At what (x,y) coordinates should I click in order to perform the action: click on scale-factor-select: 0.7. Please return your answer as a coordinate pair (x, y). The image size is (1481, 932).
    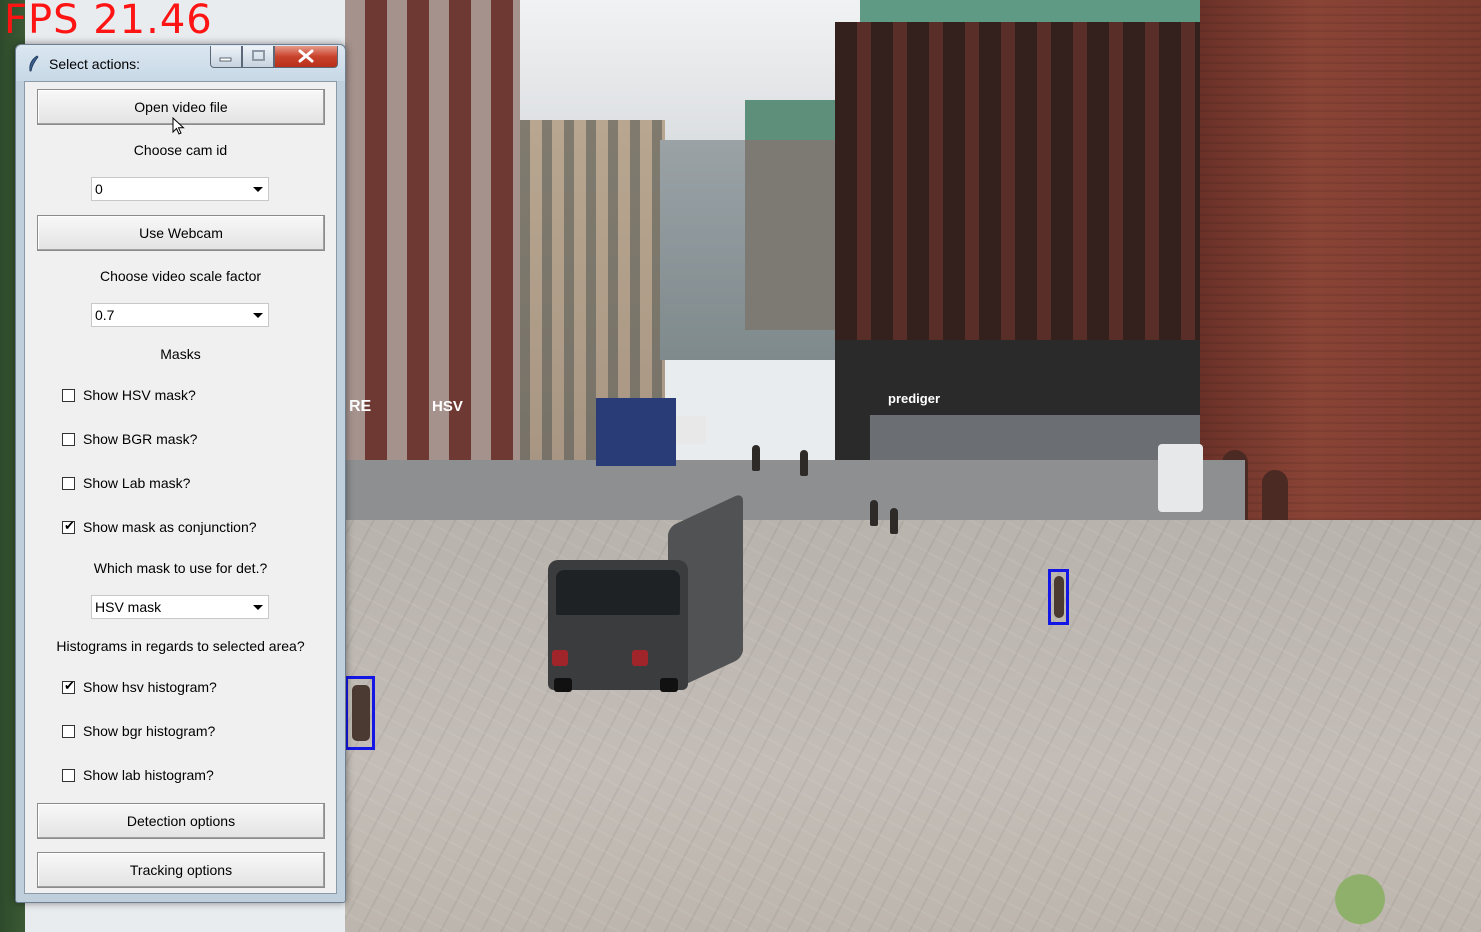
    Looking at the image, I should click on (180, 315).